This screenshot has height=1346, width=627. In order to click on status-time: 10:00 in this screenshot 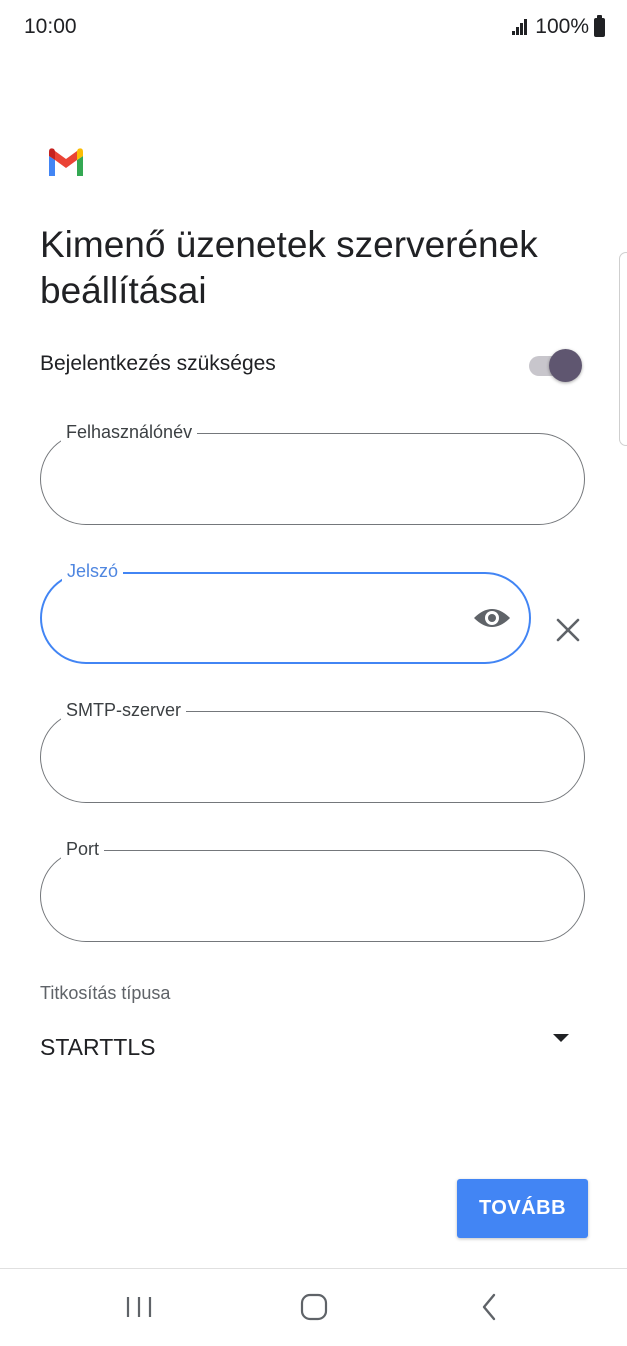, I will do `click(50, 26)`.